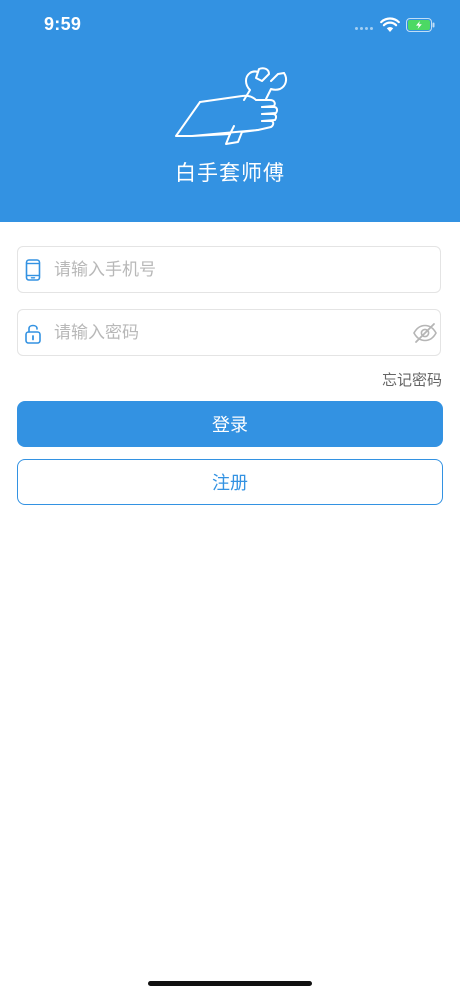 Image resolution: width=460 pixels, height=996 pixels. Describe the element at coordinates (33, 270) in the screenshot. I see `phone-icon` at that location.